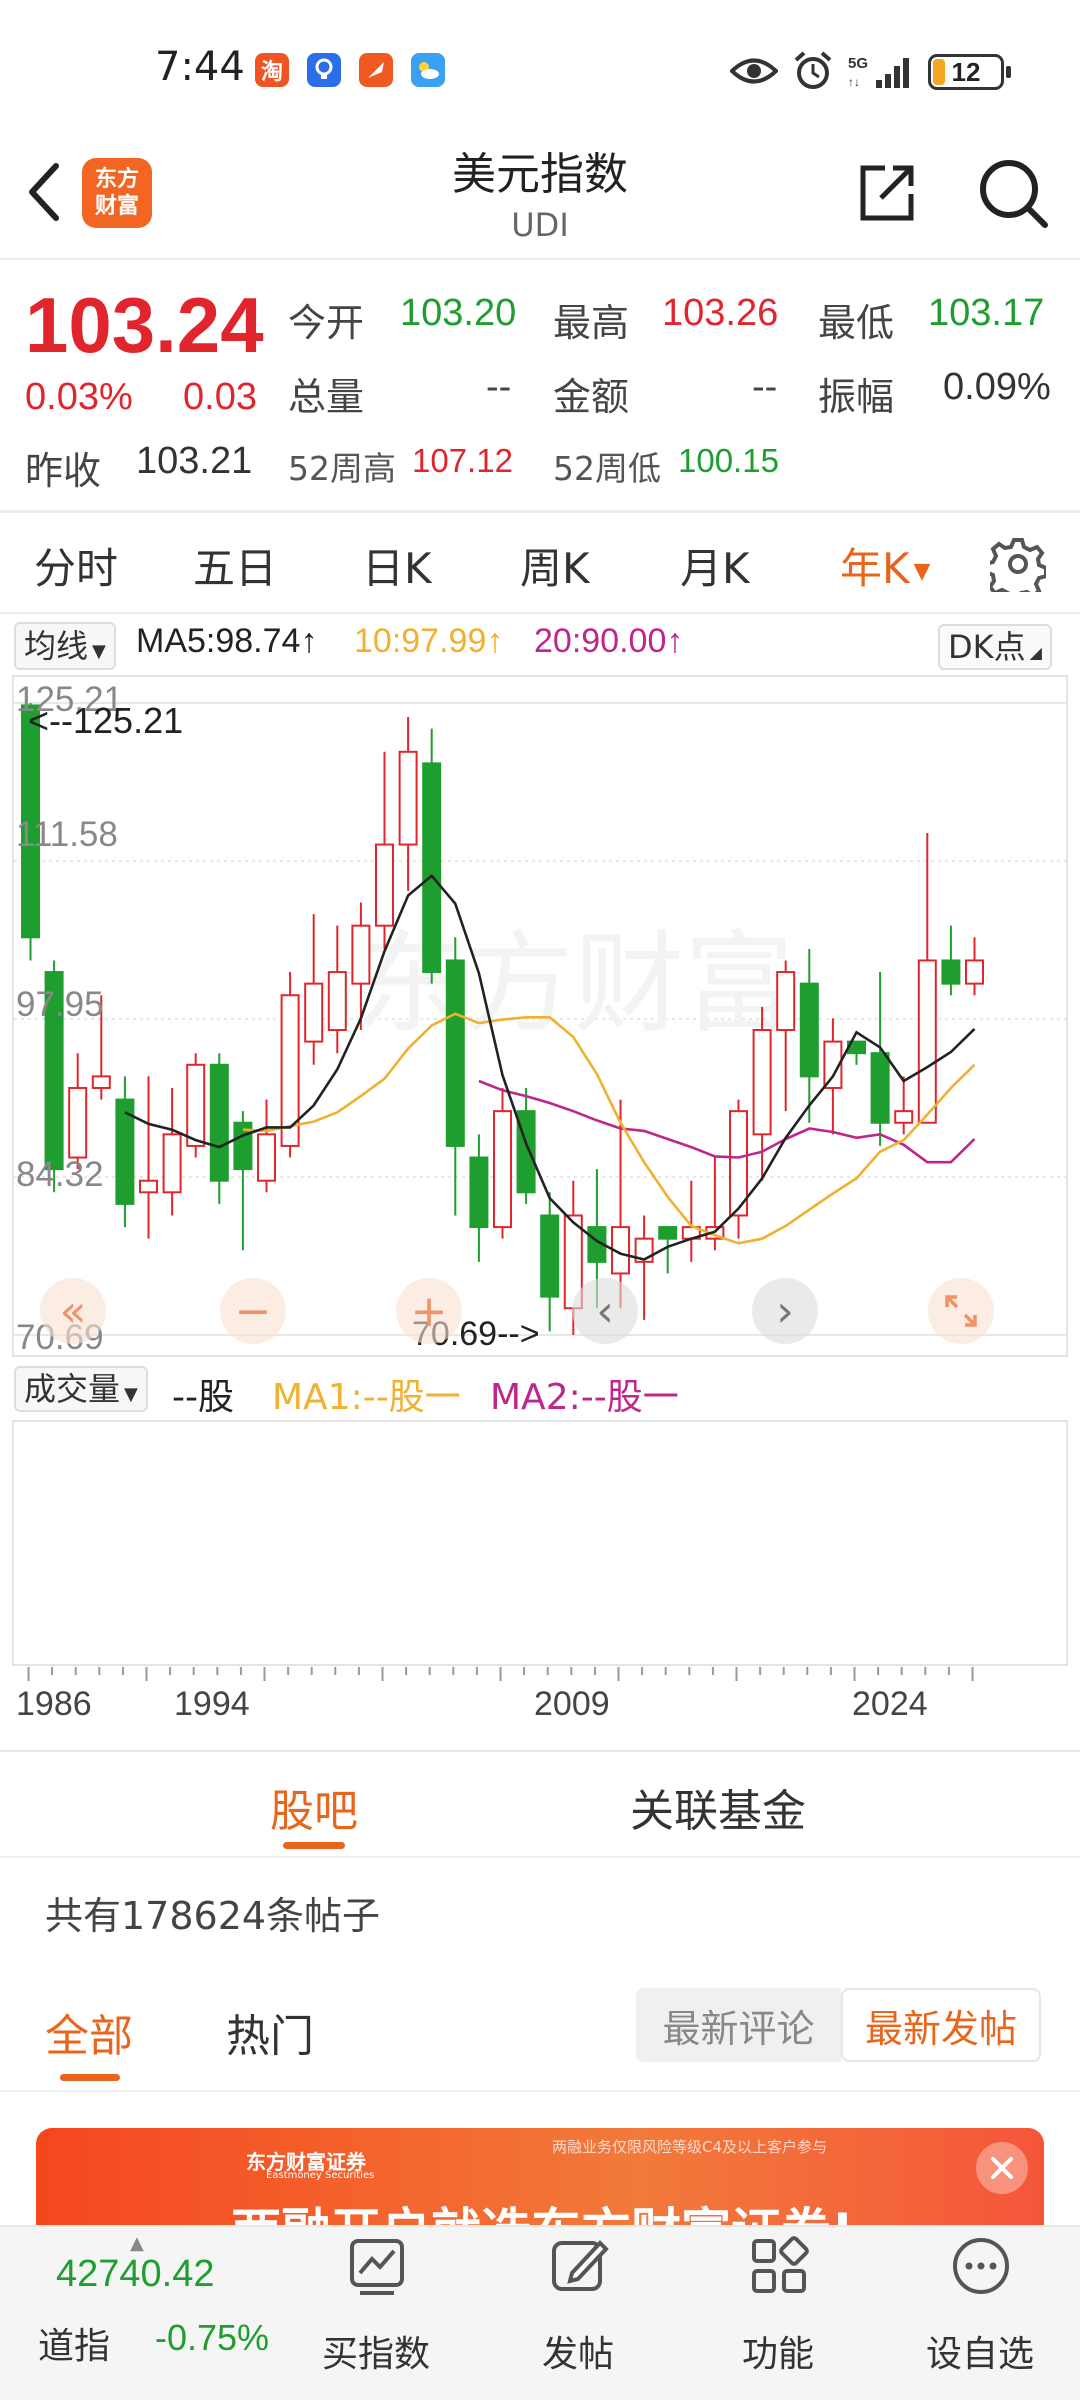  Describe the element at coordinates (314, 1845) in the screenshot. I see `tab-guba-underline` at that location.